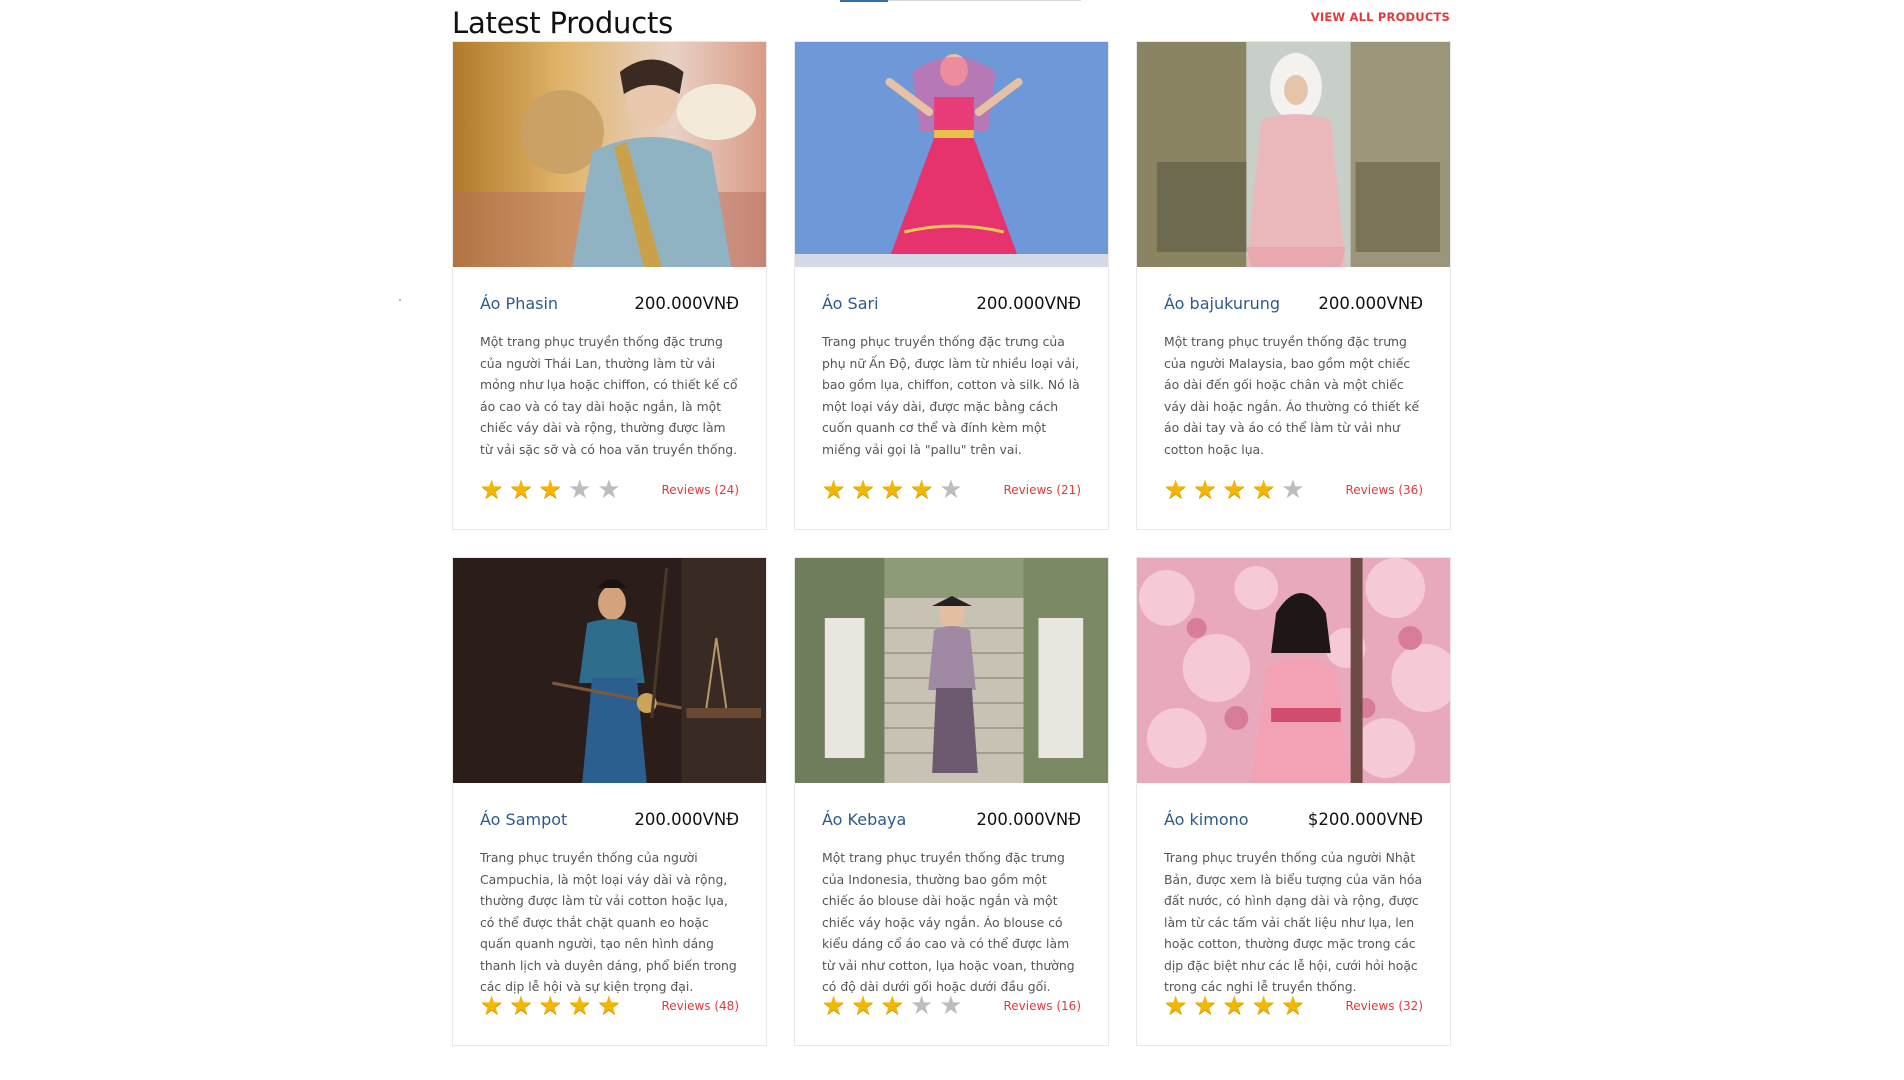  What do you see at coordinates (1222, 303) in the screenshot?
I see `product-name: Áo bajukurung` at bounding box center [1222, 303].